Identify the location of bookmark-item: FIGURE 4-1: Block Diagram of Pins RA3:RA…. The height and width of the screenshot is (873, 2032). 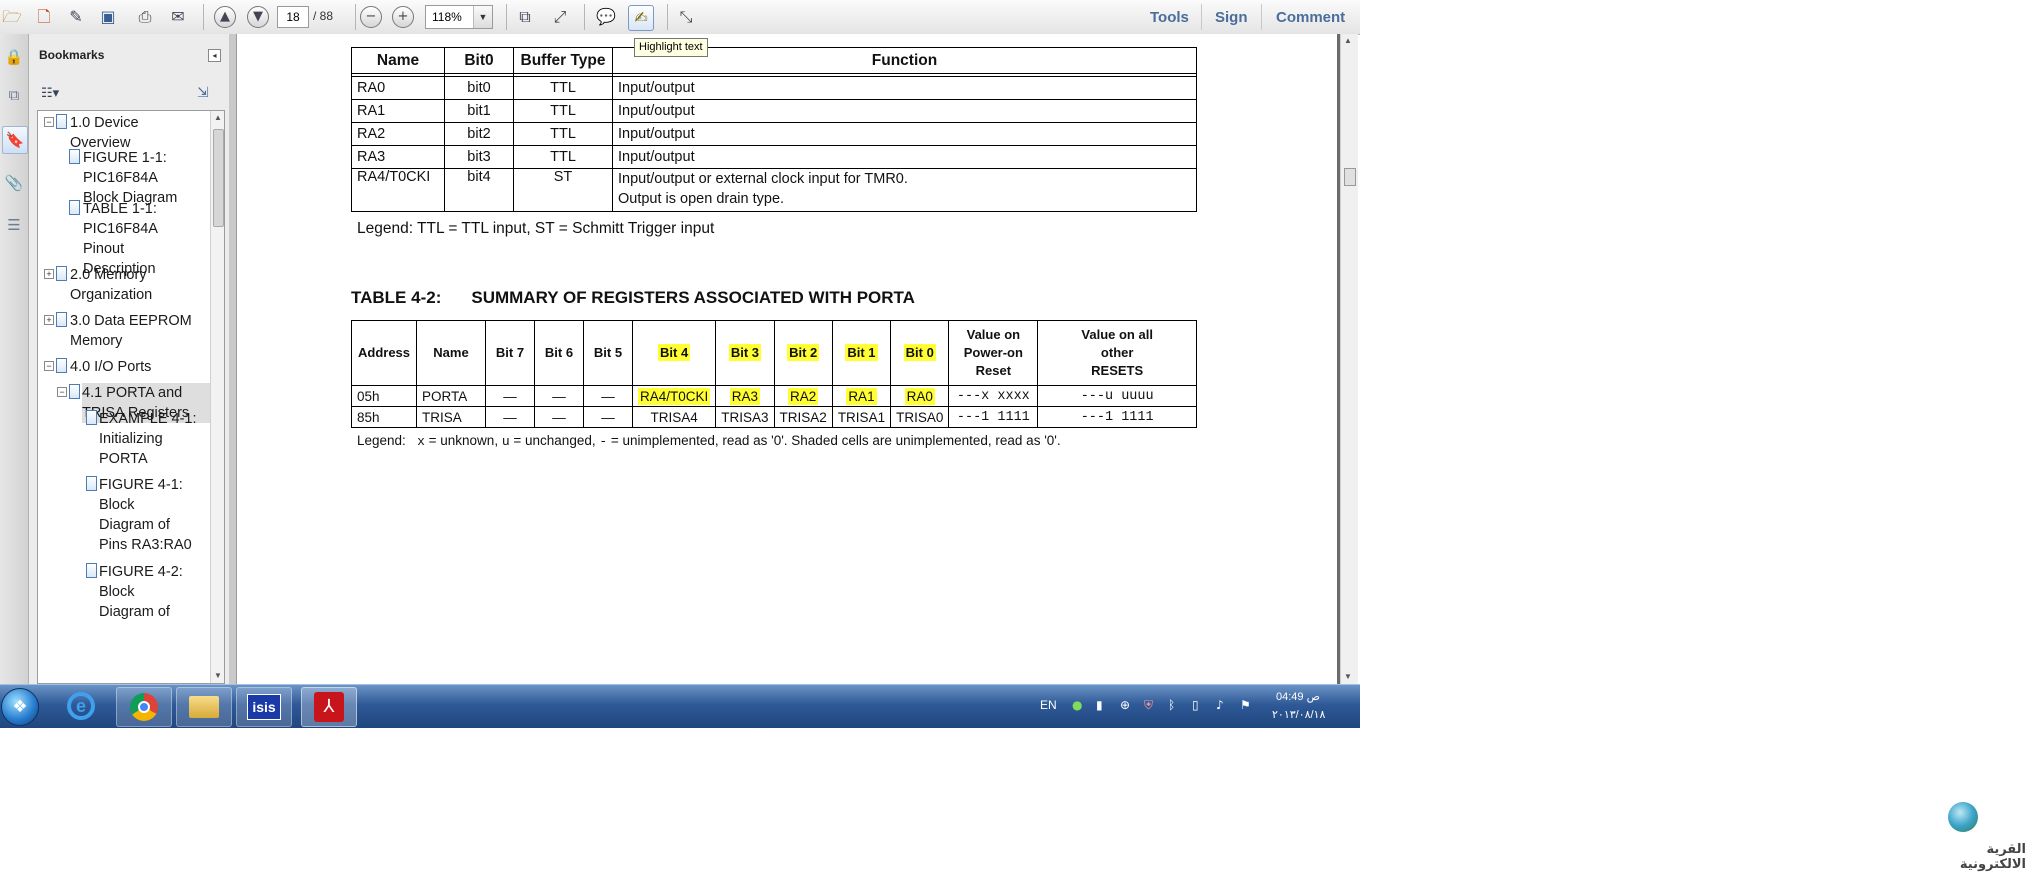
(145, 515).